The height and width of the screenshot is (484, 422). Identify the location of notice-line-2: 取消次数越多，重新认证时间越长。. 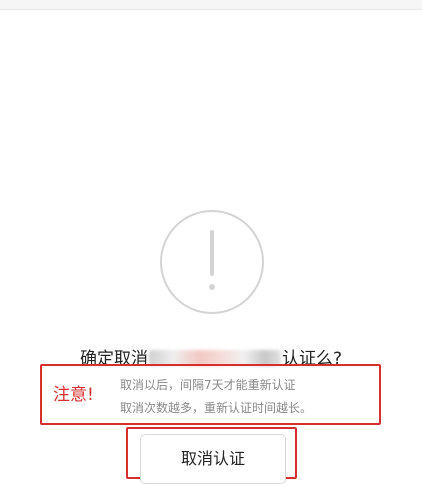
(216, 408).